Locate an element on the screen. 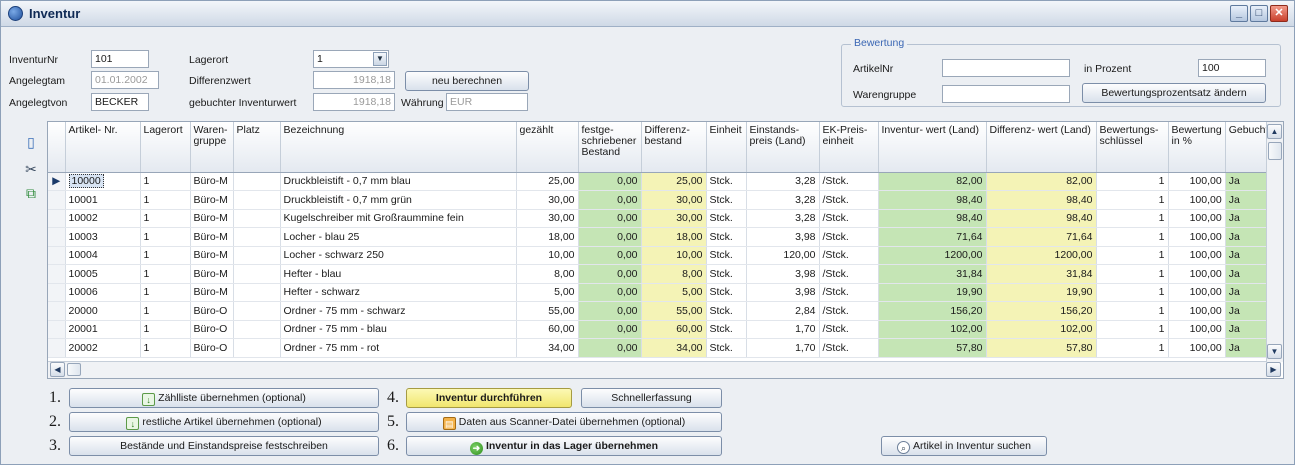 Image resolution: width=1295 pixels, height=465 pixels. cell-ekpreis: 1,70 is located at coordinates (783, 348).